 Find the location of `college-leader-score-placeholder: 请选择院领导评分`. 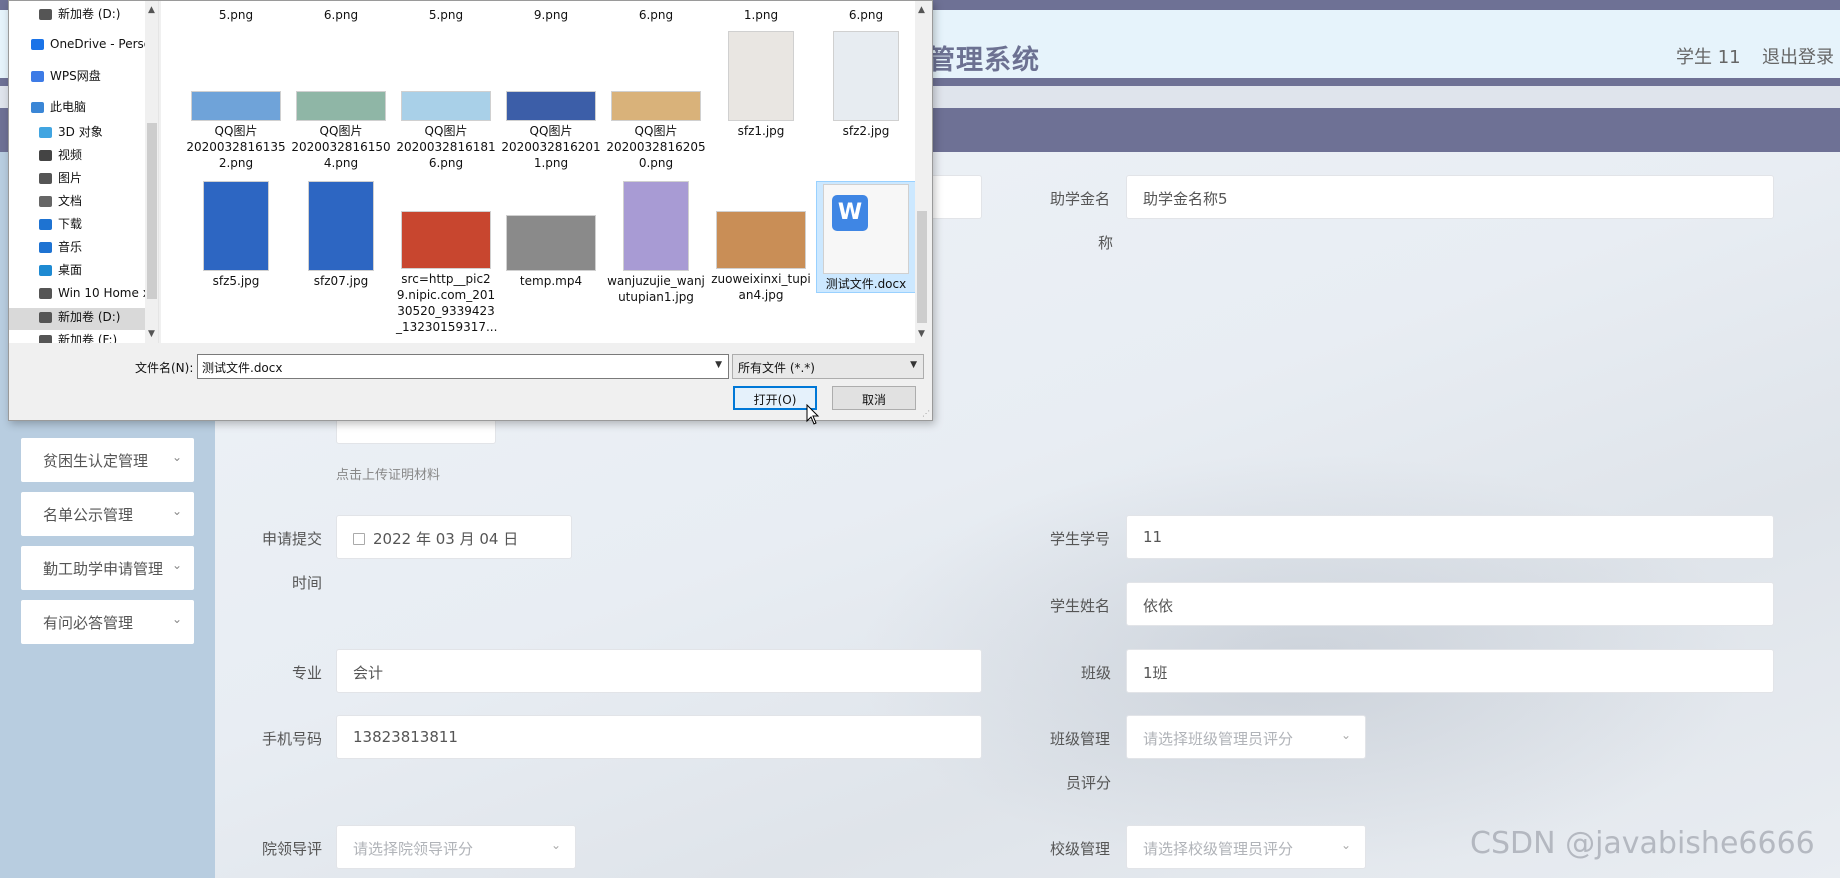

college-leader-score-placeholder: 请选择院领导评分 is located at coordinates (413, 849).